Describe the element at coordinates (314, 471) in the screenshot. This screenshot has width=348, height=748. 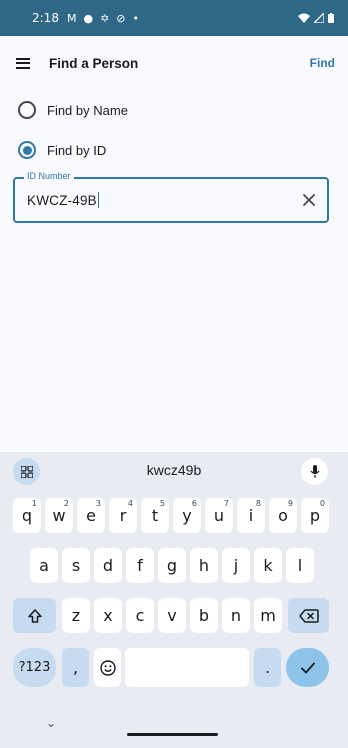
I see `microphone-icon` at that location.